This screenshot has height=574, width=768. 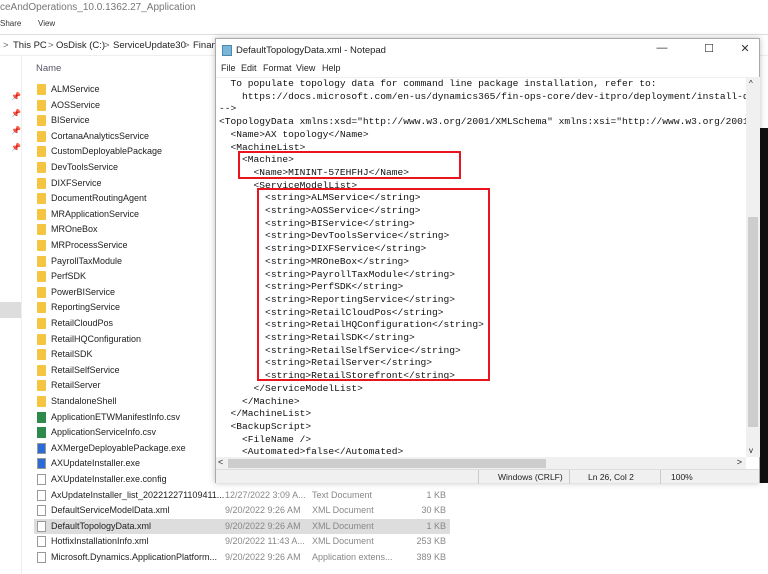 I want to click on scroll-right-icon: >, so click(x=739, y=462).